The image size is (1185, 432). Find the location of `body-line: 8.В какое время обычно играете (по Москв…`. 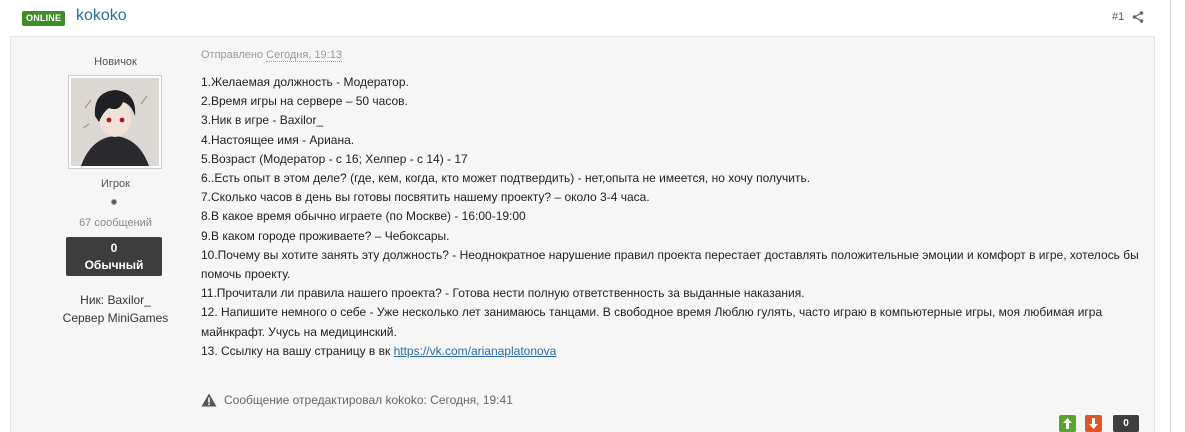

body-line: 8.В какое время обычно играете (по Москв… is located at coordinates (363, 216).